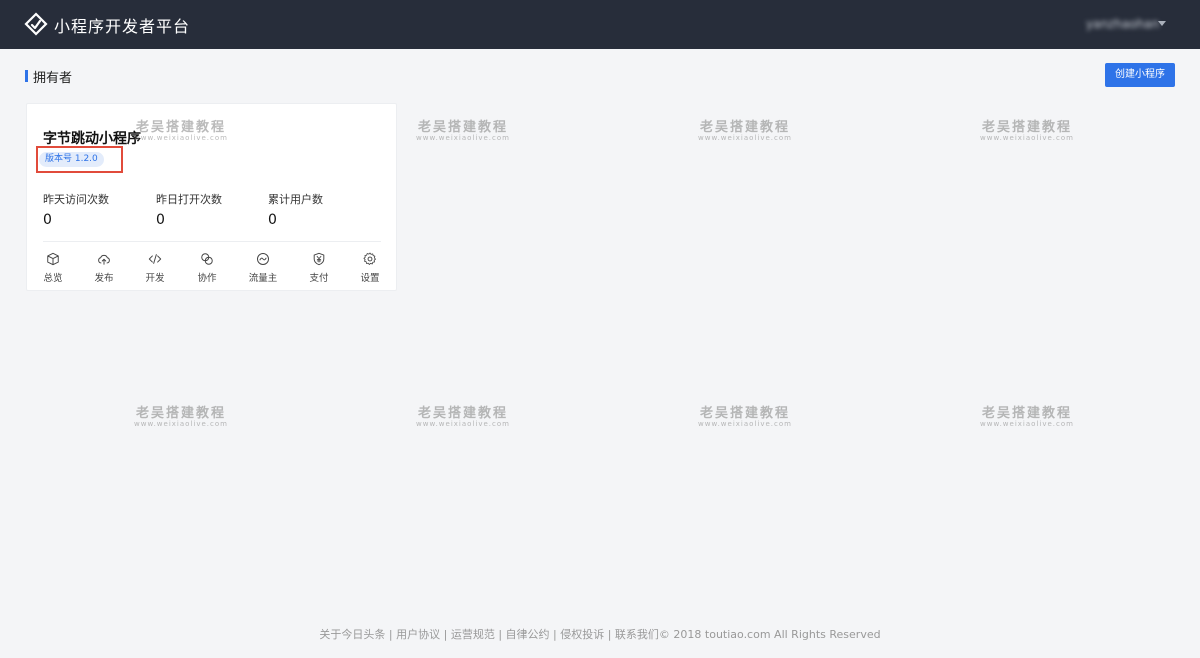 The image size is (1200, 658). I want to click on top-bar: 小程序开发者平台 yanzhaohan, so click(600, 24).